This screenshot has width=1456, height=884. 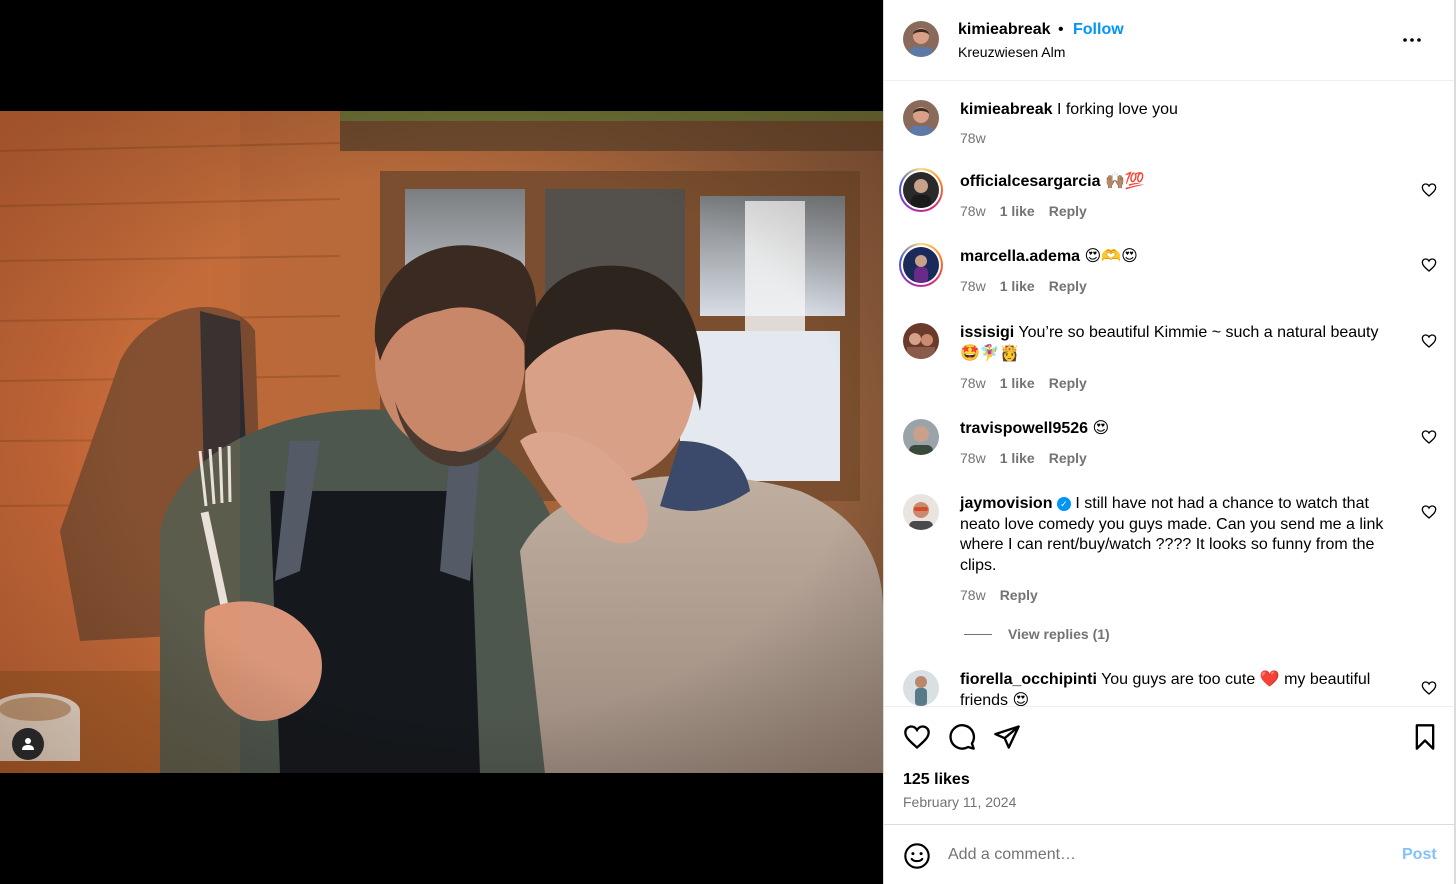 I want to click on comment-username: travispowell9526, so click(x=1024, y=428).